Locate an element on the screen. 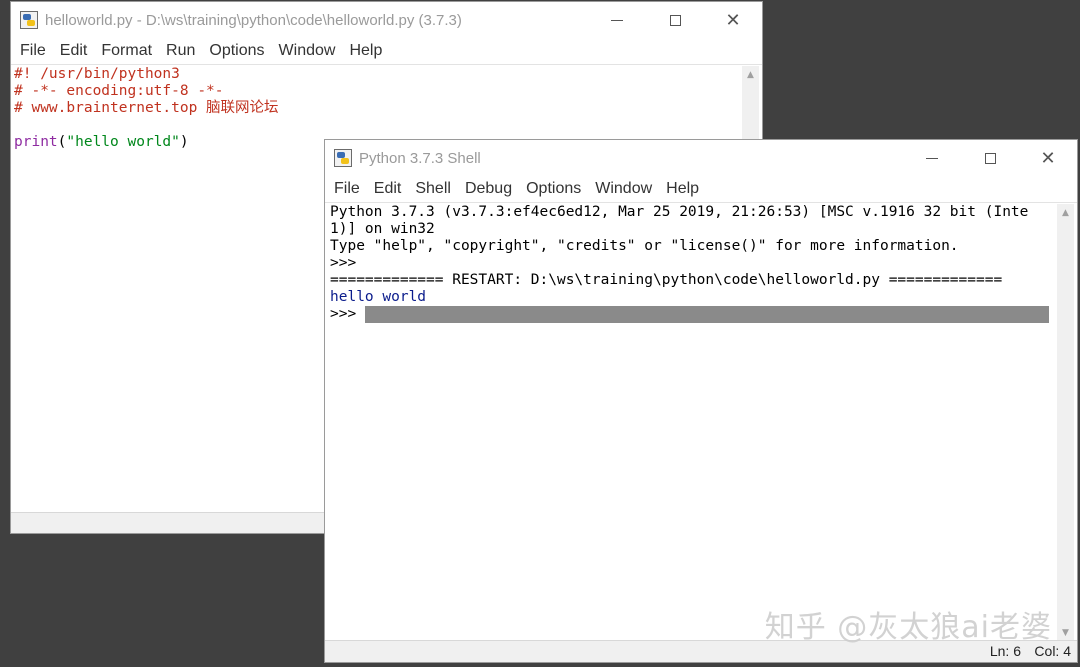 This screenshot has width=1080, height=667. code-line-1: #! /usr/bin/python3 is located at coordinates (97, 74).